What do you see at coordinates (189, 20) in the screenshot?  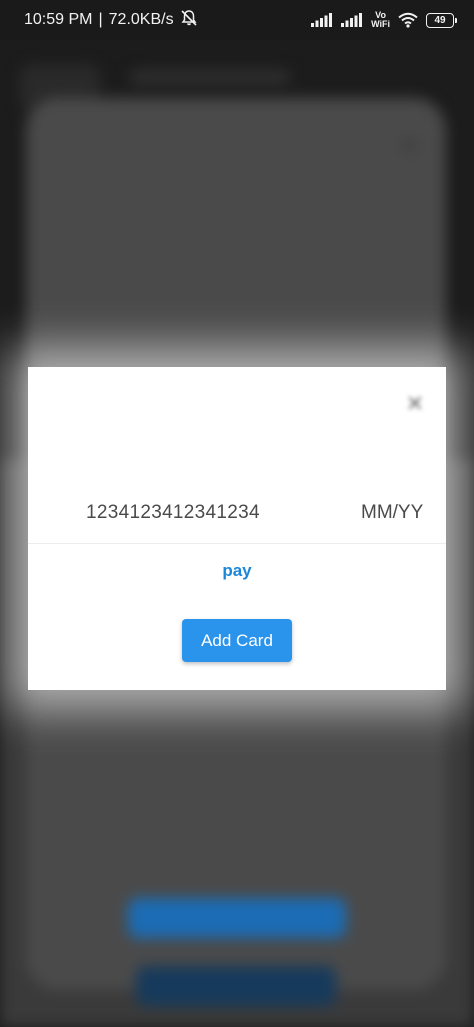 I see `muted-bell-icon` at bounding box center [189, 20].